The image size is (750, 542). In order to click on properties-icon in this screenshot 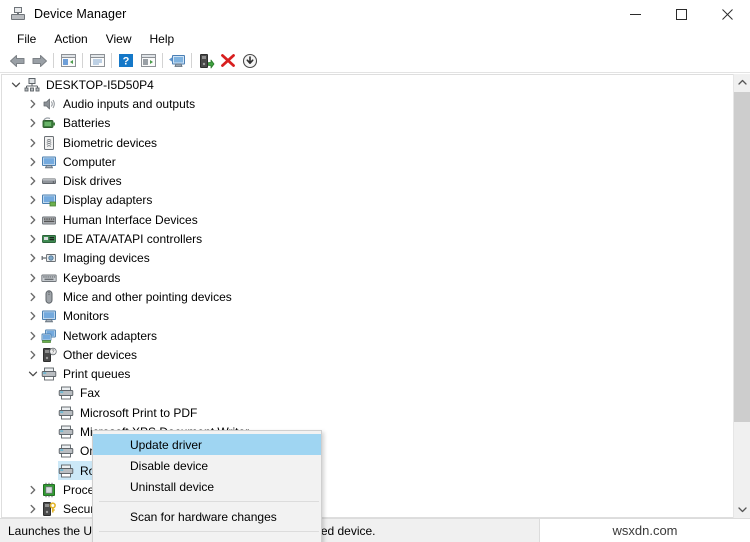, I will do `click(97, 60)`.